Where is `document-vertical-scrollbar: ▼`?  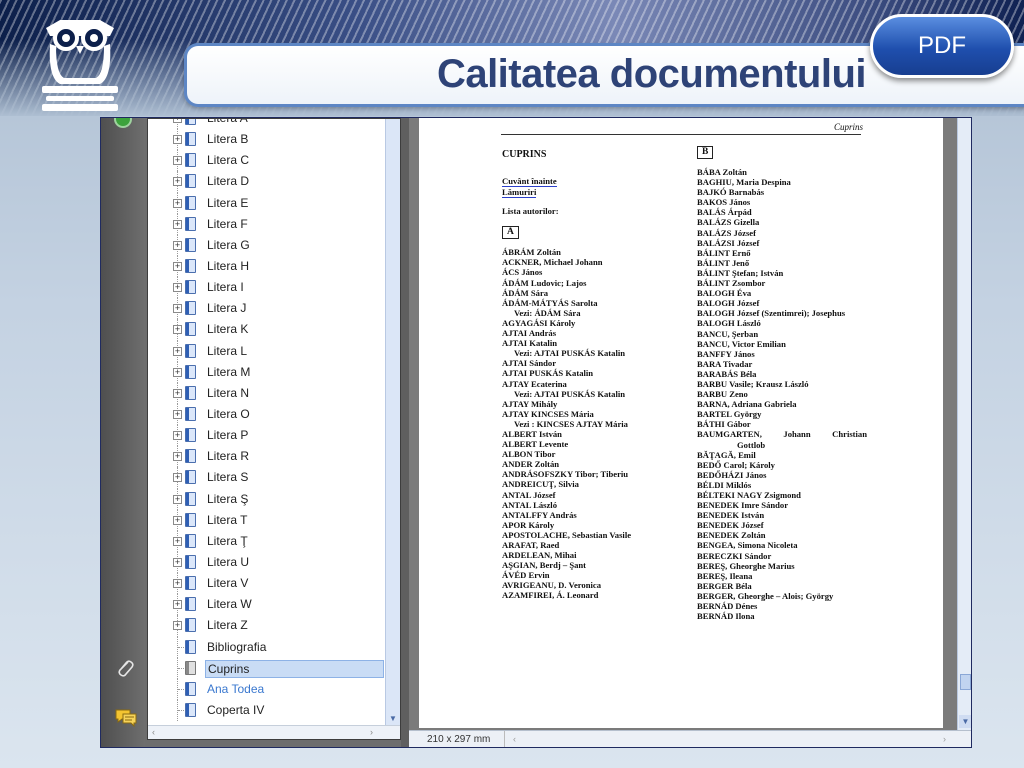
document-vertical-scrollbar: ▼ is located at coordinates (964, 424).